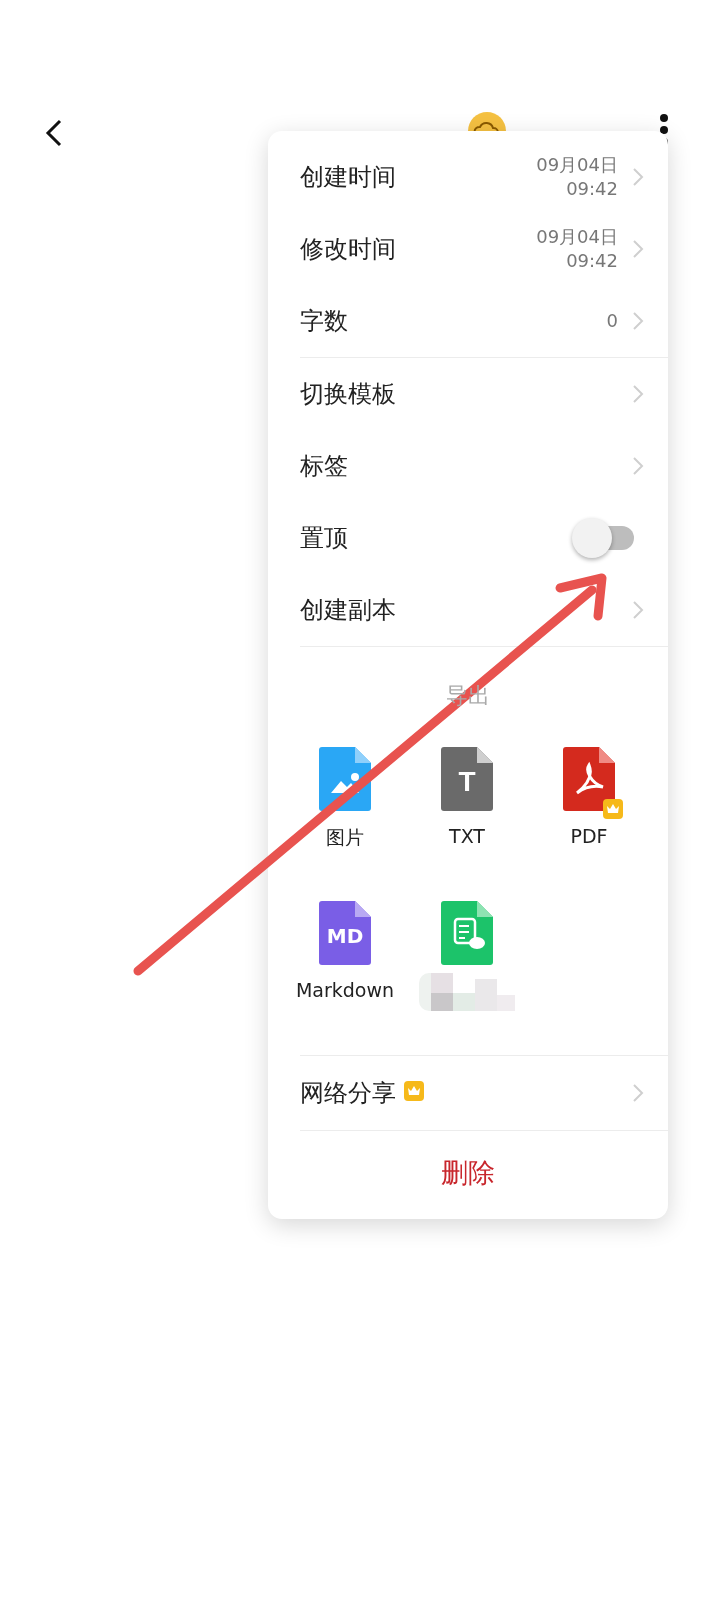 The image size is (720, 1600). Describe the element at coordinates (613, 809) in the screenshot. I see `crown-icon` at that location.